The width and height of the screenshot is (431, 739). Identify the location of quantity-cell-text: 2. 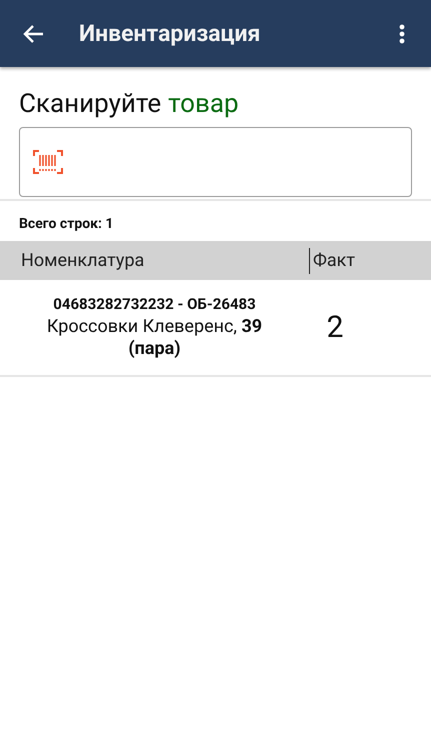
(335, 327).